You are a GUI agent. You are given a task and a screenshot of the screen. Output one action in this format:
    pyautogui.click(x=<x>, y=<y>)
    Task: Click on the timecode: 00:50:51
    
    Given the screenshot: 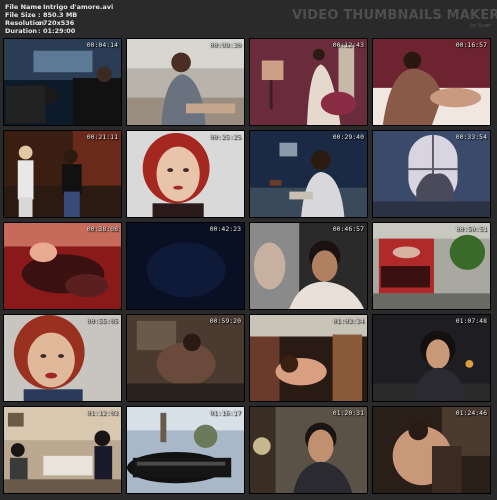 What is the action you would take?
    pyautogui.click(x=471, y=229)
    